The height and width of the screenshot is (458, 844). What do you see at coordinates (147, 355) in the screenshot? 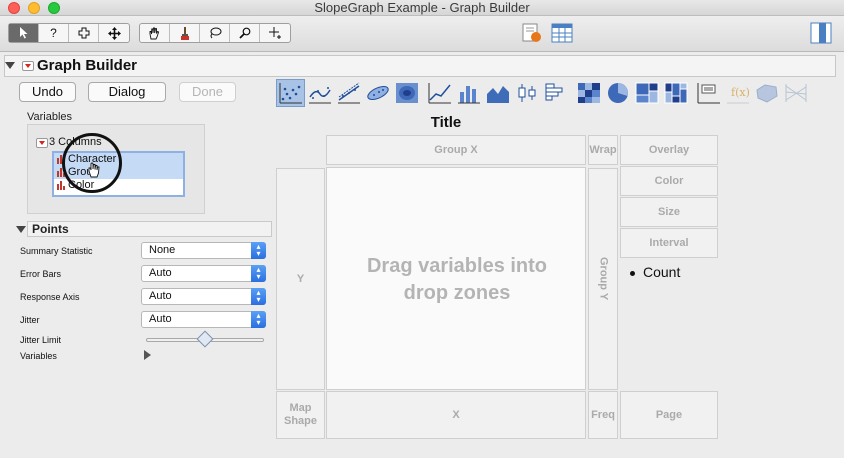
I see `variables-expand-icon` at bounding box center [147, 355].